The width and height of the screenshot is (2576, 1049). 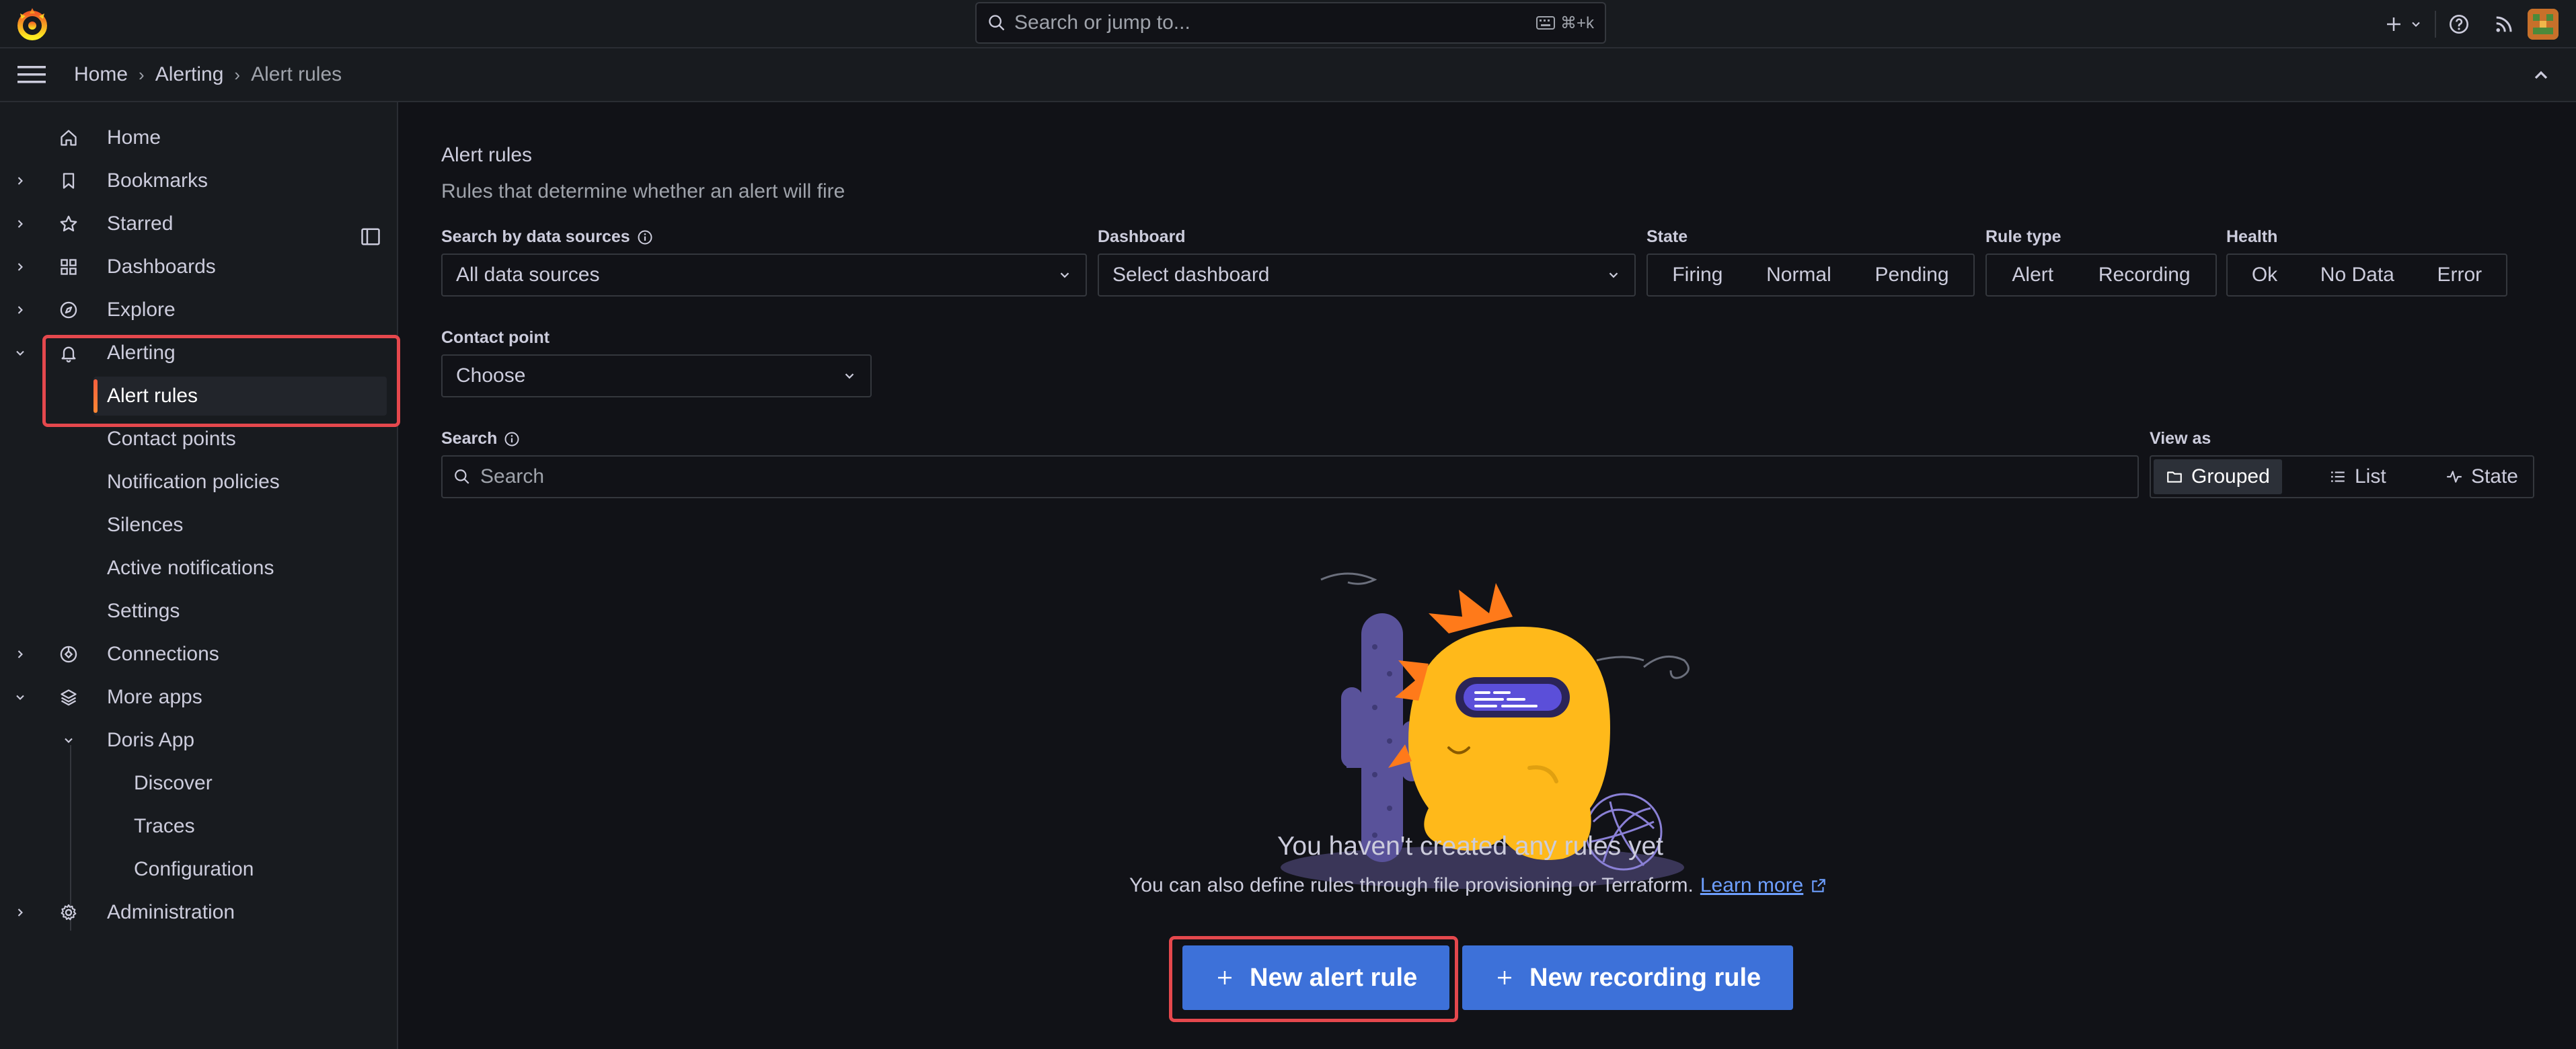 I want to click on contact-point-select: Choose, so click(x=656, y=375).